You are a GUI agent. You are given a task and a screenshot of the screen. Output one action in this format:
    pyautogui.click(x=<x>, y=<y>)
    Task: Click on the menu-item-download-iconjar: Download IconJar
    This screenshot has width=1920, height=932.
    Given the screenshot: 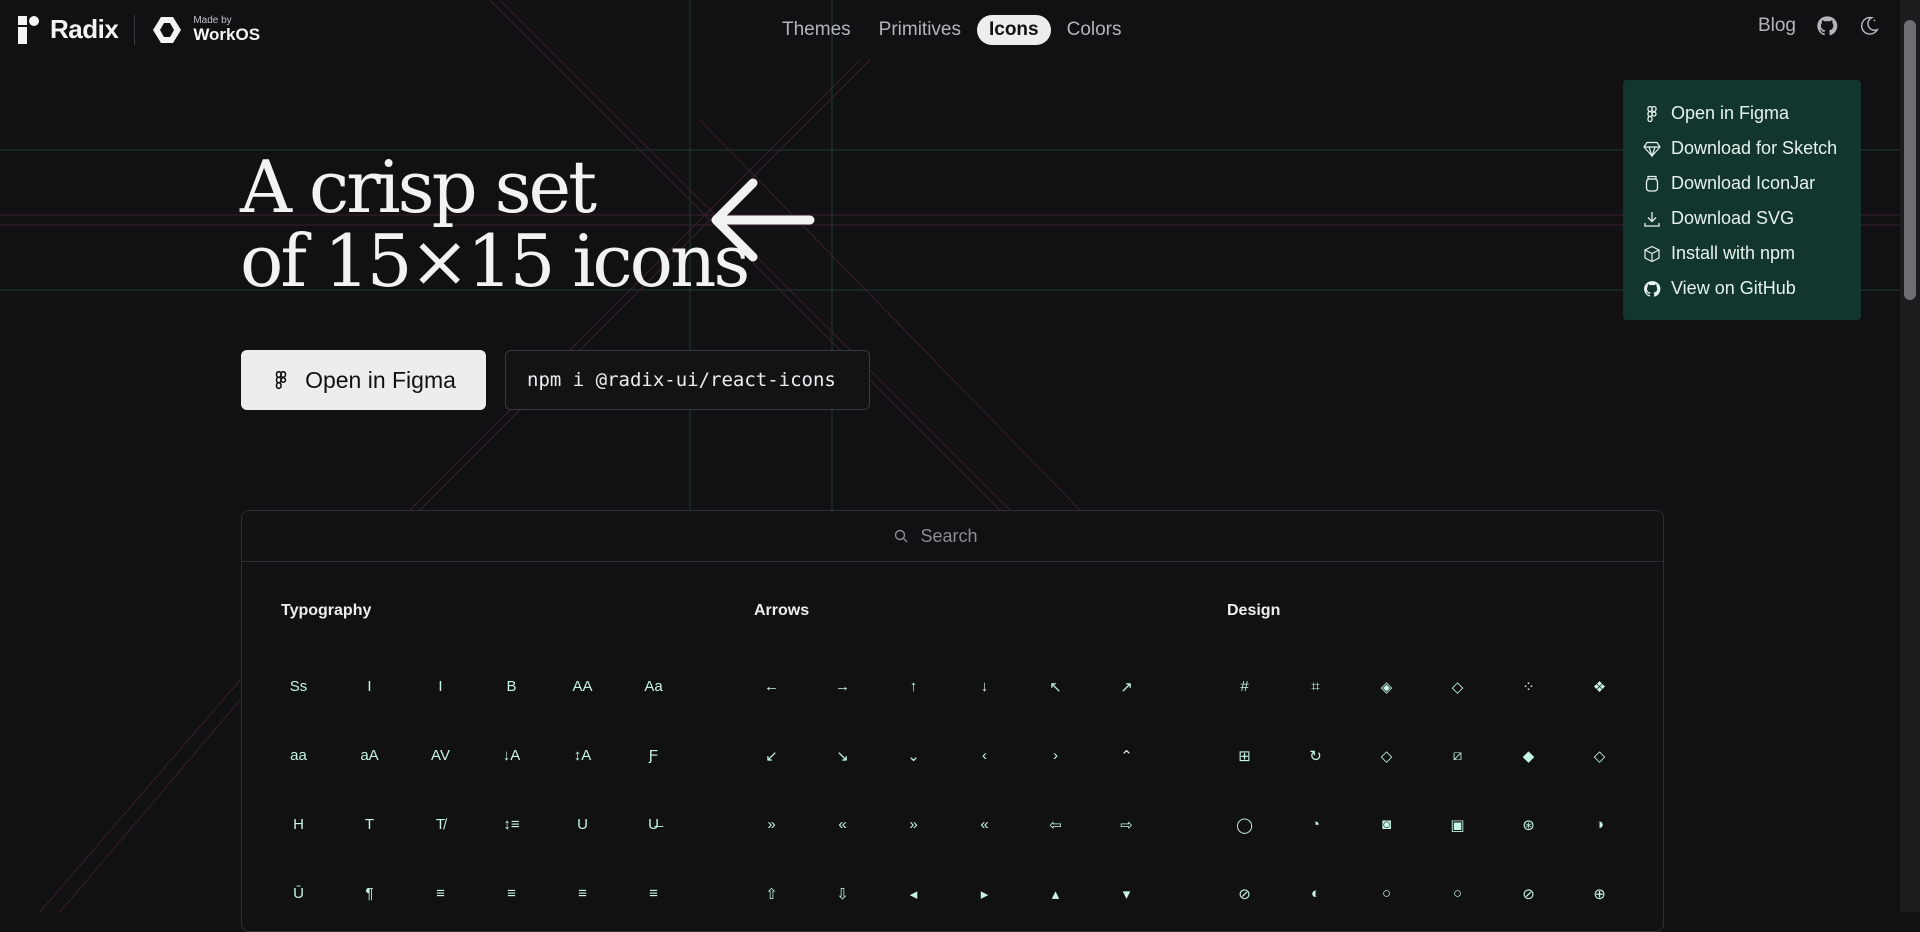 What is the action you would take?
    pyautogui.click(x=1742, y=183)
    